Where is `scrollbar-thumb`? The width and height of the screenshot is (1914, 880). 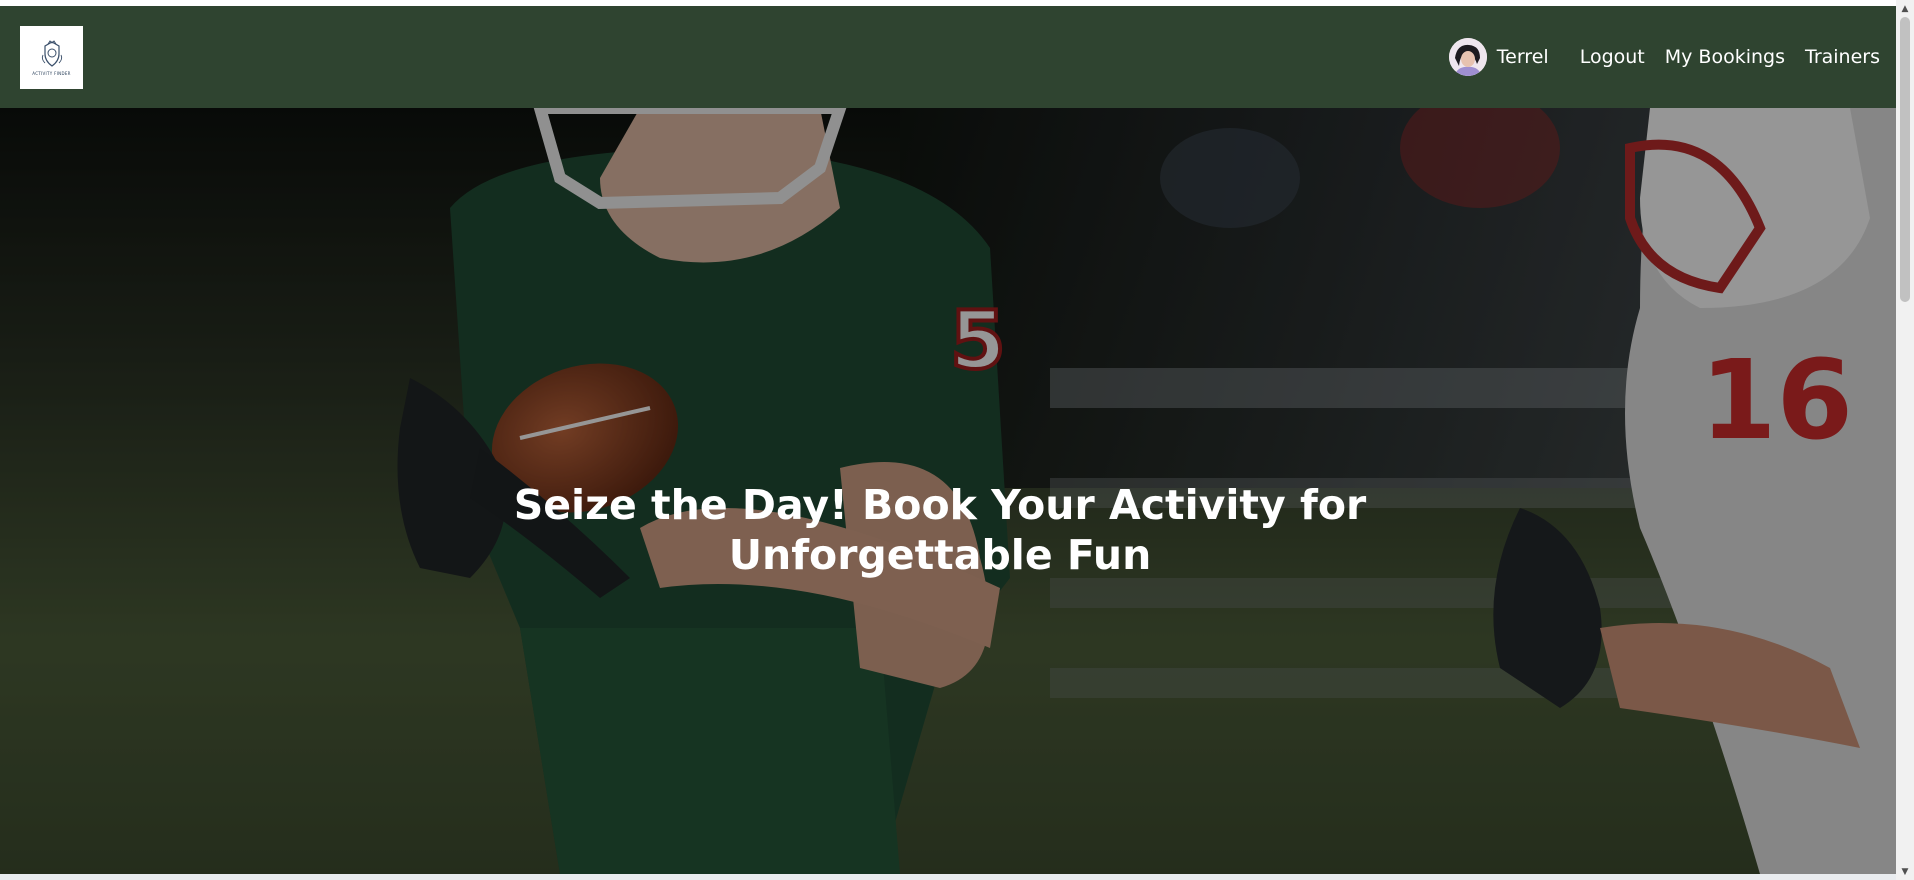
scrollbar-thumb is located at coordinates (1905, 159).